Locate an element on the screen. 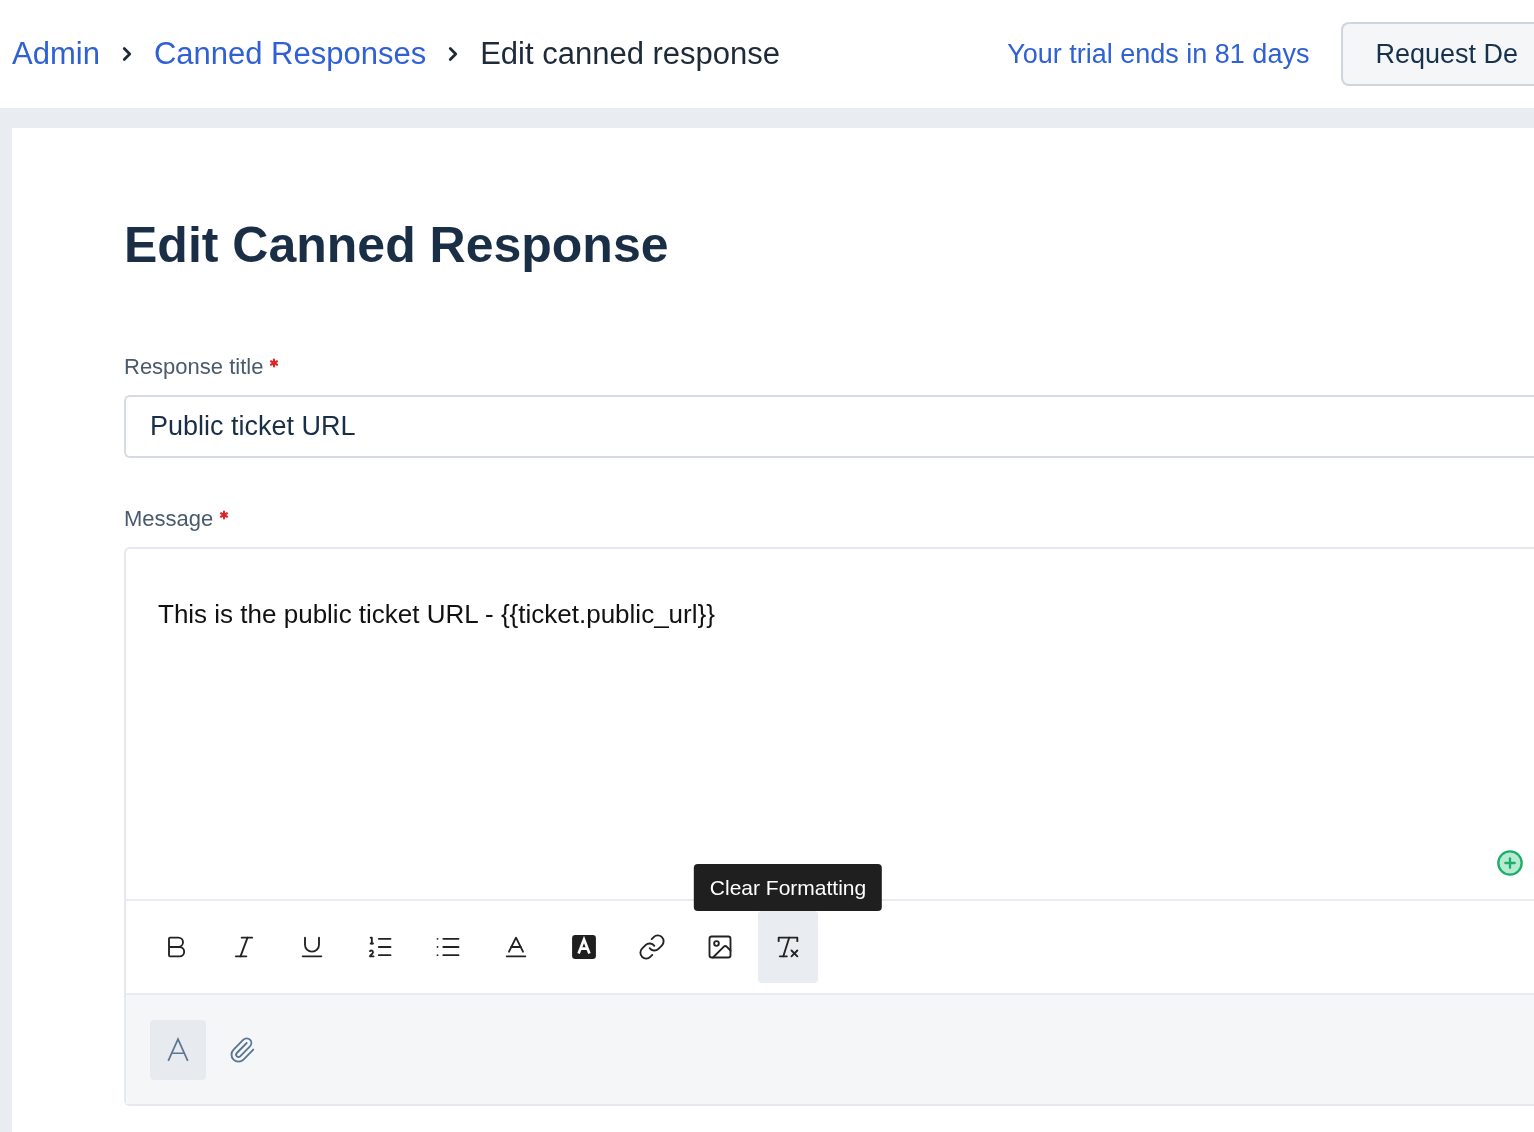  link-icon is located at coordinates (652, 947).